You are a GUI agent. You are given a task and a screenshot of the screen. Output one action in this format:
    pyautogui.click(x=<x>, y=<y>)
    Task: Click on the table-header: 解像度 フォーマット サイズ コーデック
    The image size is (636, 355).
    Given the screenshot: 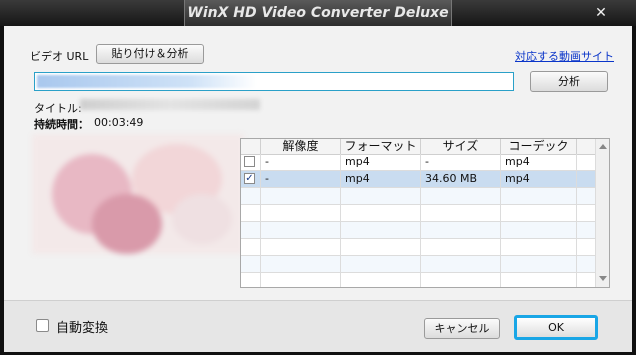 What is the action you would take?
    pyautogui.click(x=418, y=147)
    